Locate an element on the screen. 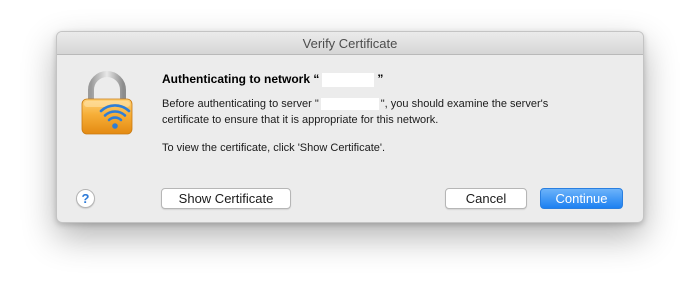 This screenshot has width=699, height=303. message-line-1-suffix: ", you should examine the server's is located at coordinates (464, 104).